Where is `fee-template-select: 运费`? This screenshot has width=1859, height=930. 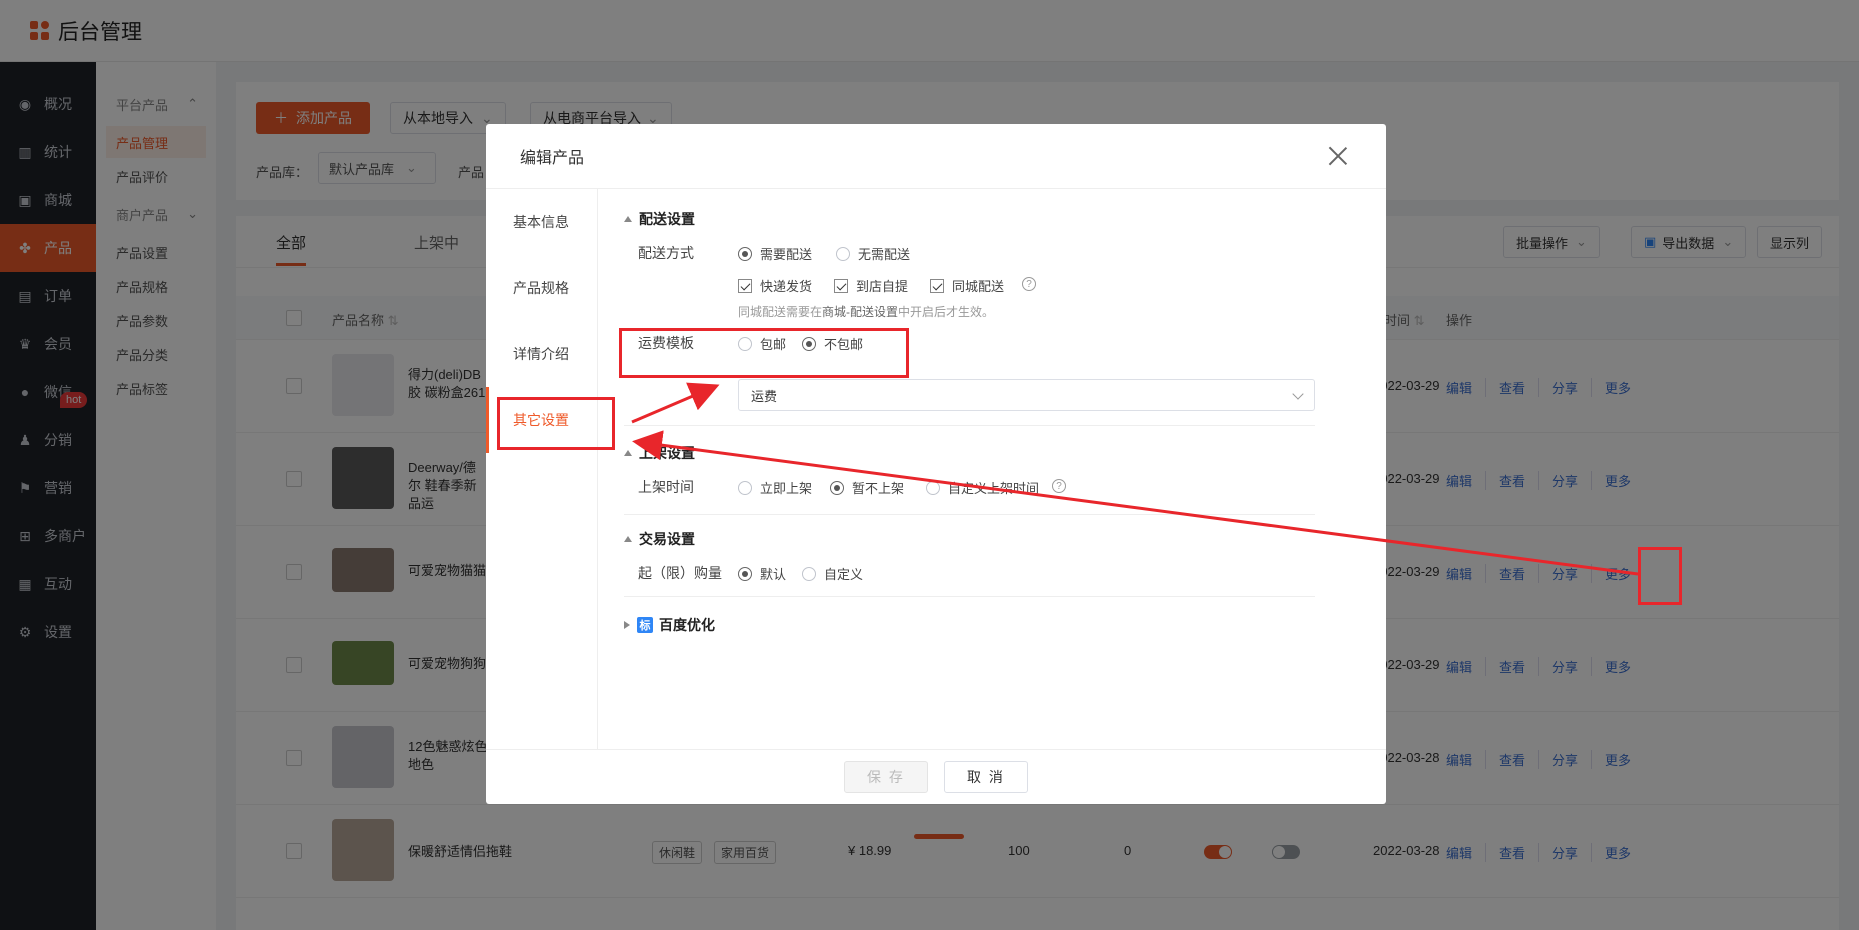 fee-template-select: 运费 is located at coordinates (1026, 395).